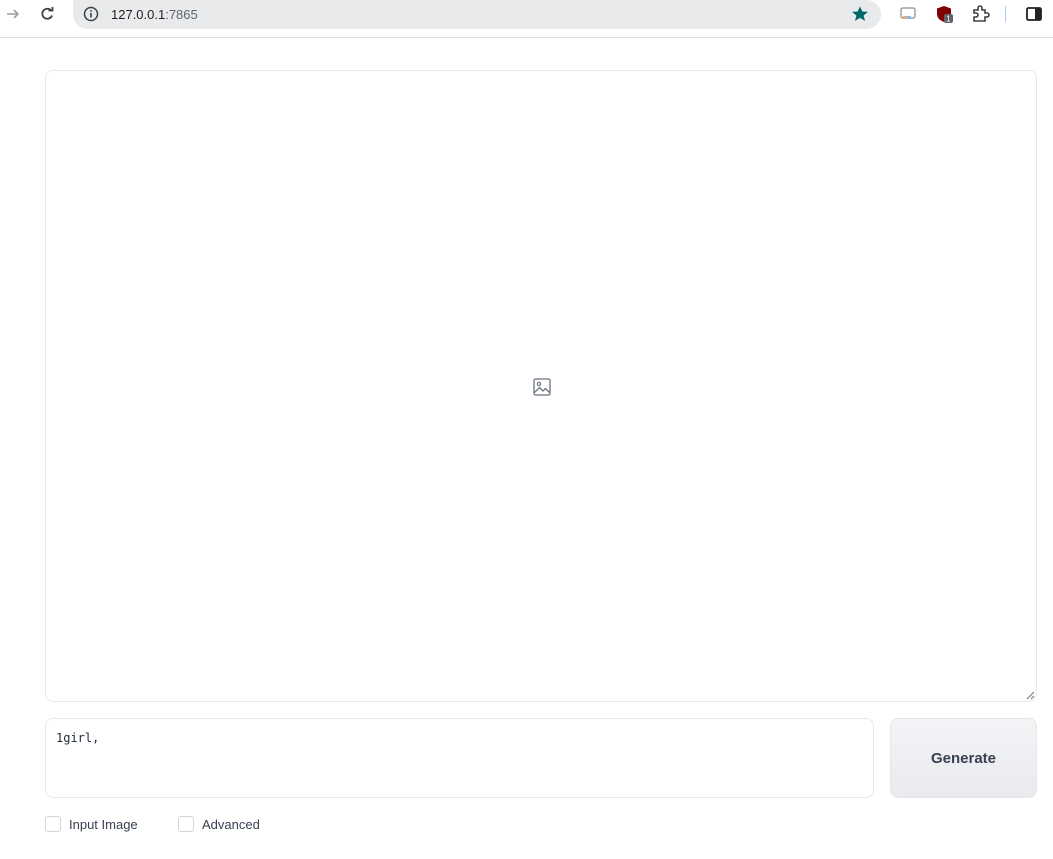  What do you see at coordinates (1030, 695) in the screenshot?
I see `resize-handle-icon` at bounding box center [1030, 695].